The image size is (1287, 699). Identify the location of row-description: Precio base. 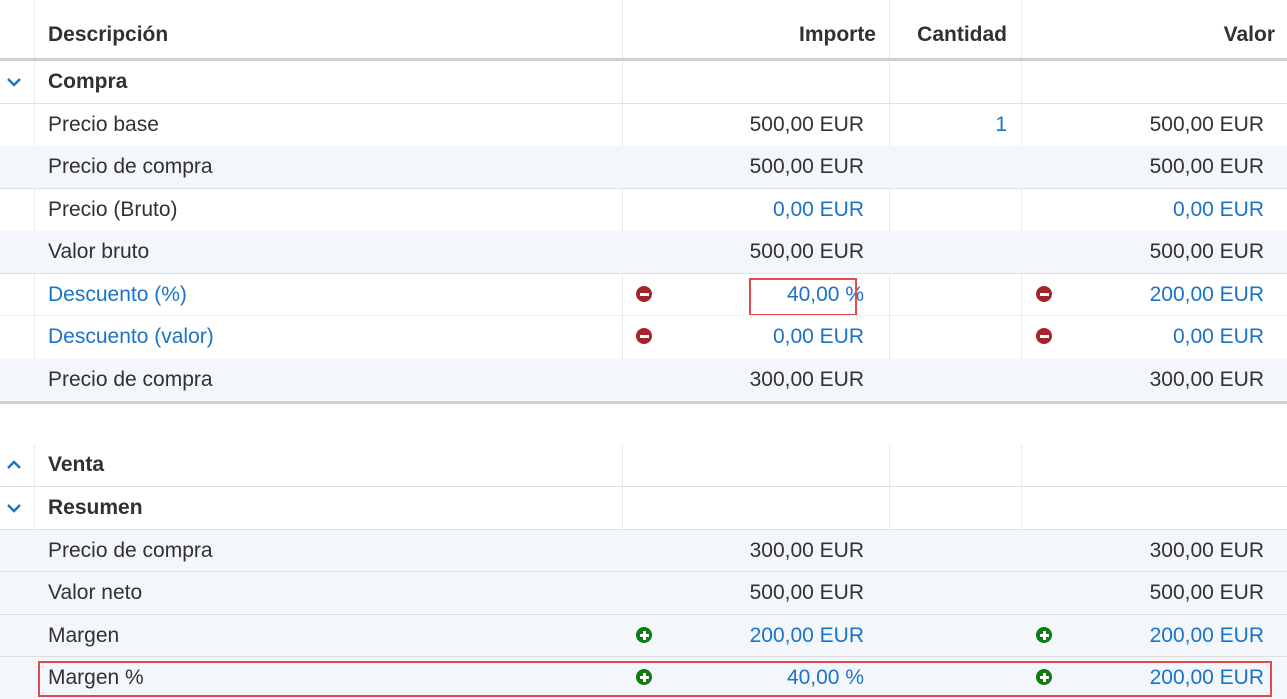
(103, 124).